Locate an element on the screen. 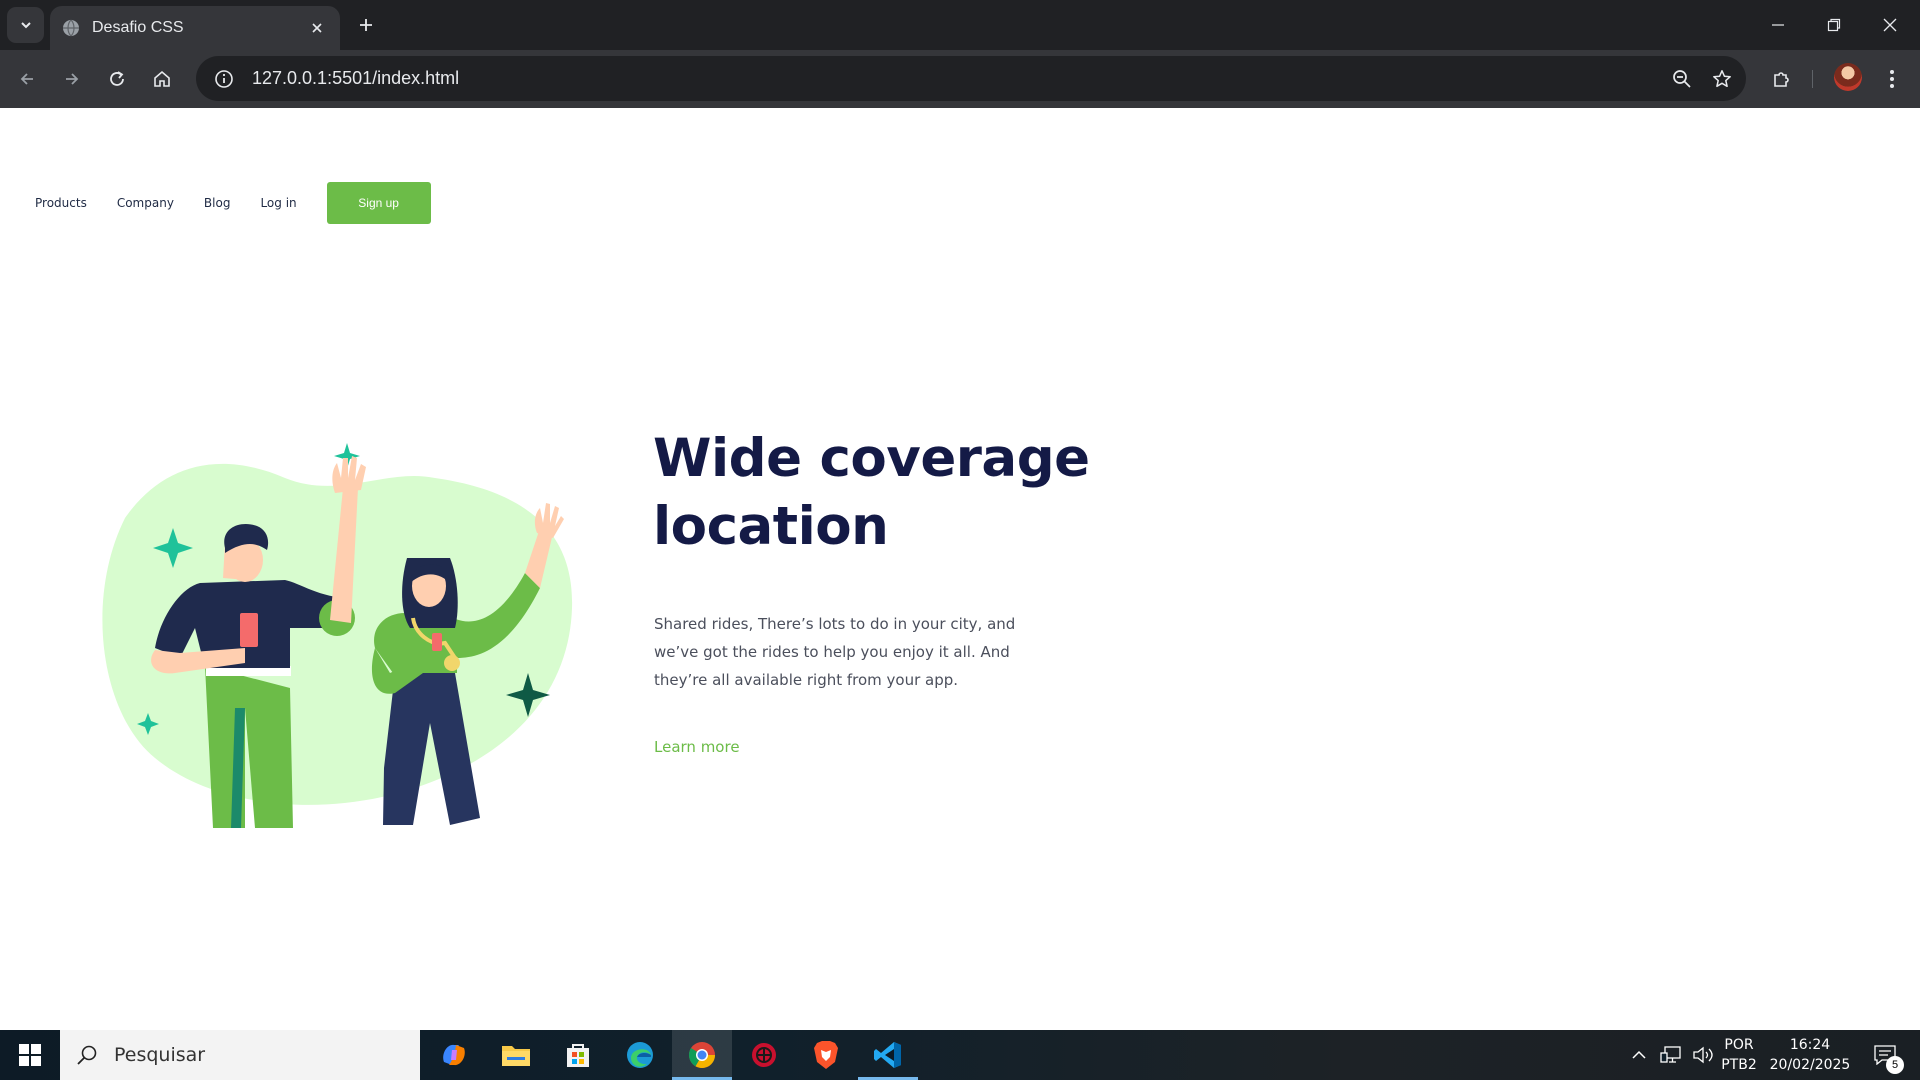 Image resolution: width=1920 pixels, height=1080 pixels. hero-illustration is located at coordinates (337, 635).